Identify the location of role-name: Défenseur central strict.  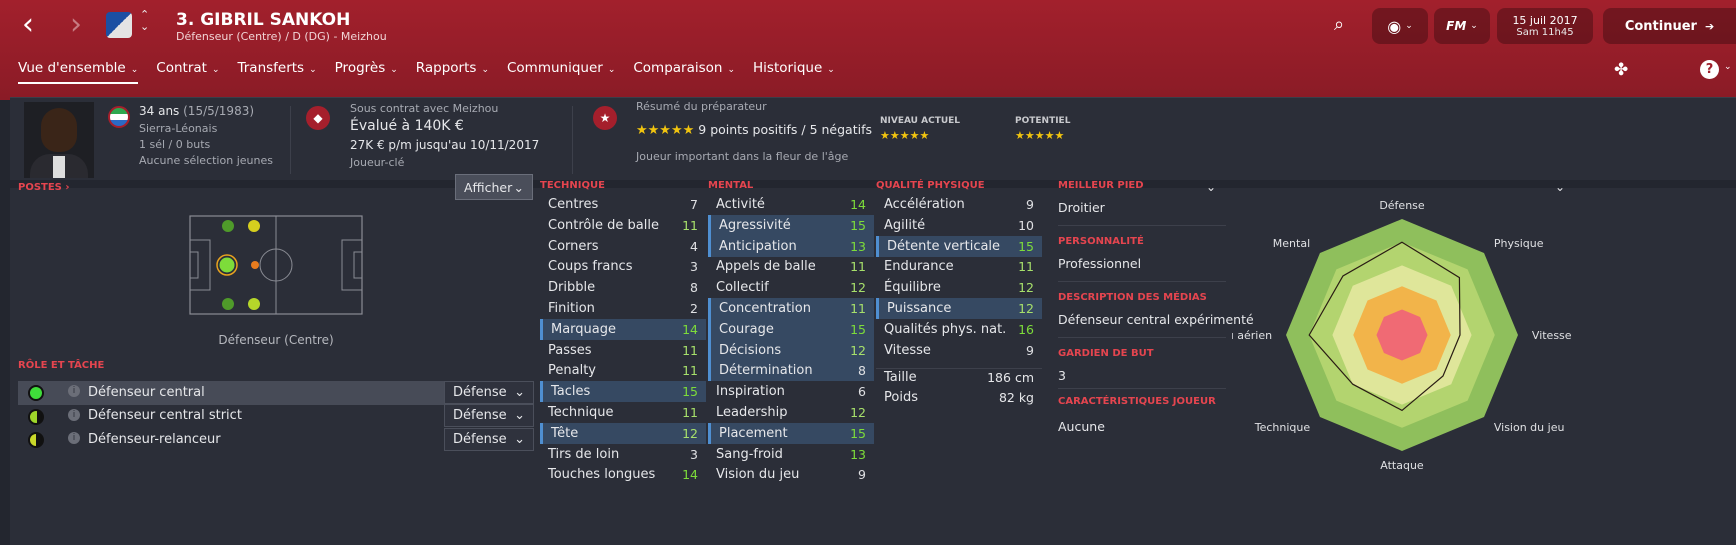
(165, 415).